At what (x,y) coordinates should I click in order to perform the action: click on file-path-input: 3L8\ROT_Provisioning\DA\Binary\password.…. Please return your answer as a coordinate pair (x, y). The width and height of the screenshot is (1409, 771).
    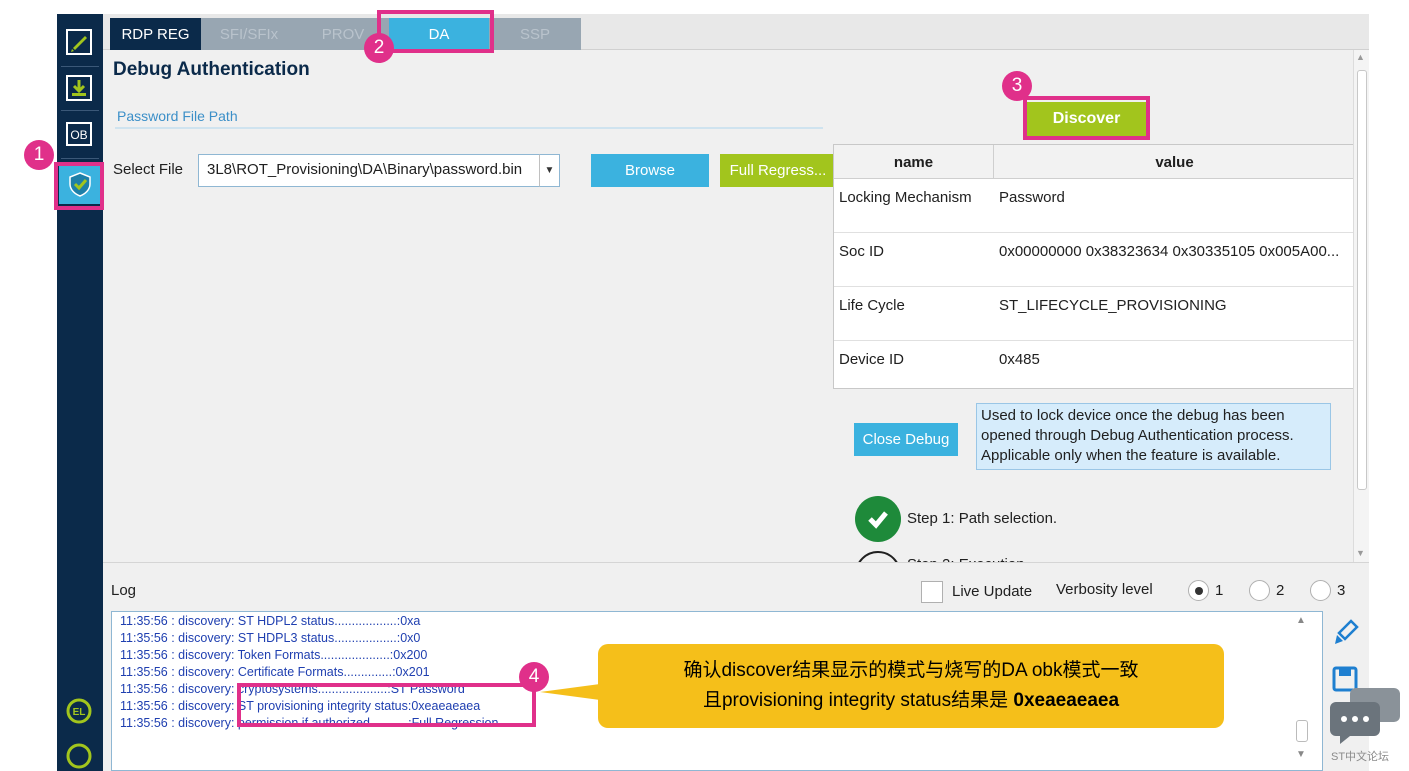
    Looking at the image, I should click on (378, 170).